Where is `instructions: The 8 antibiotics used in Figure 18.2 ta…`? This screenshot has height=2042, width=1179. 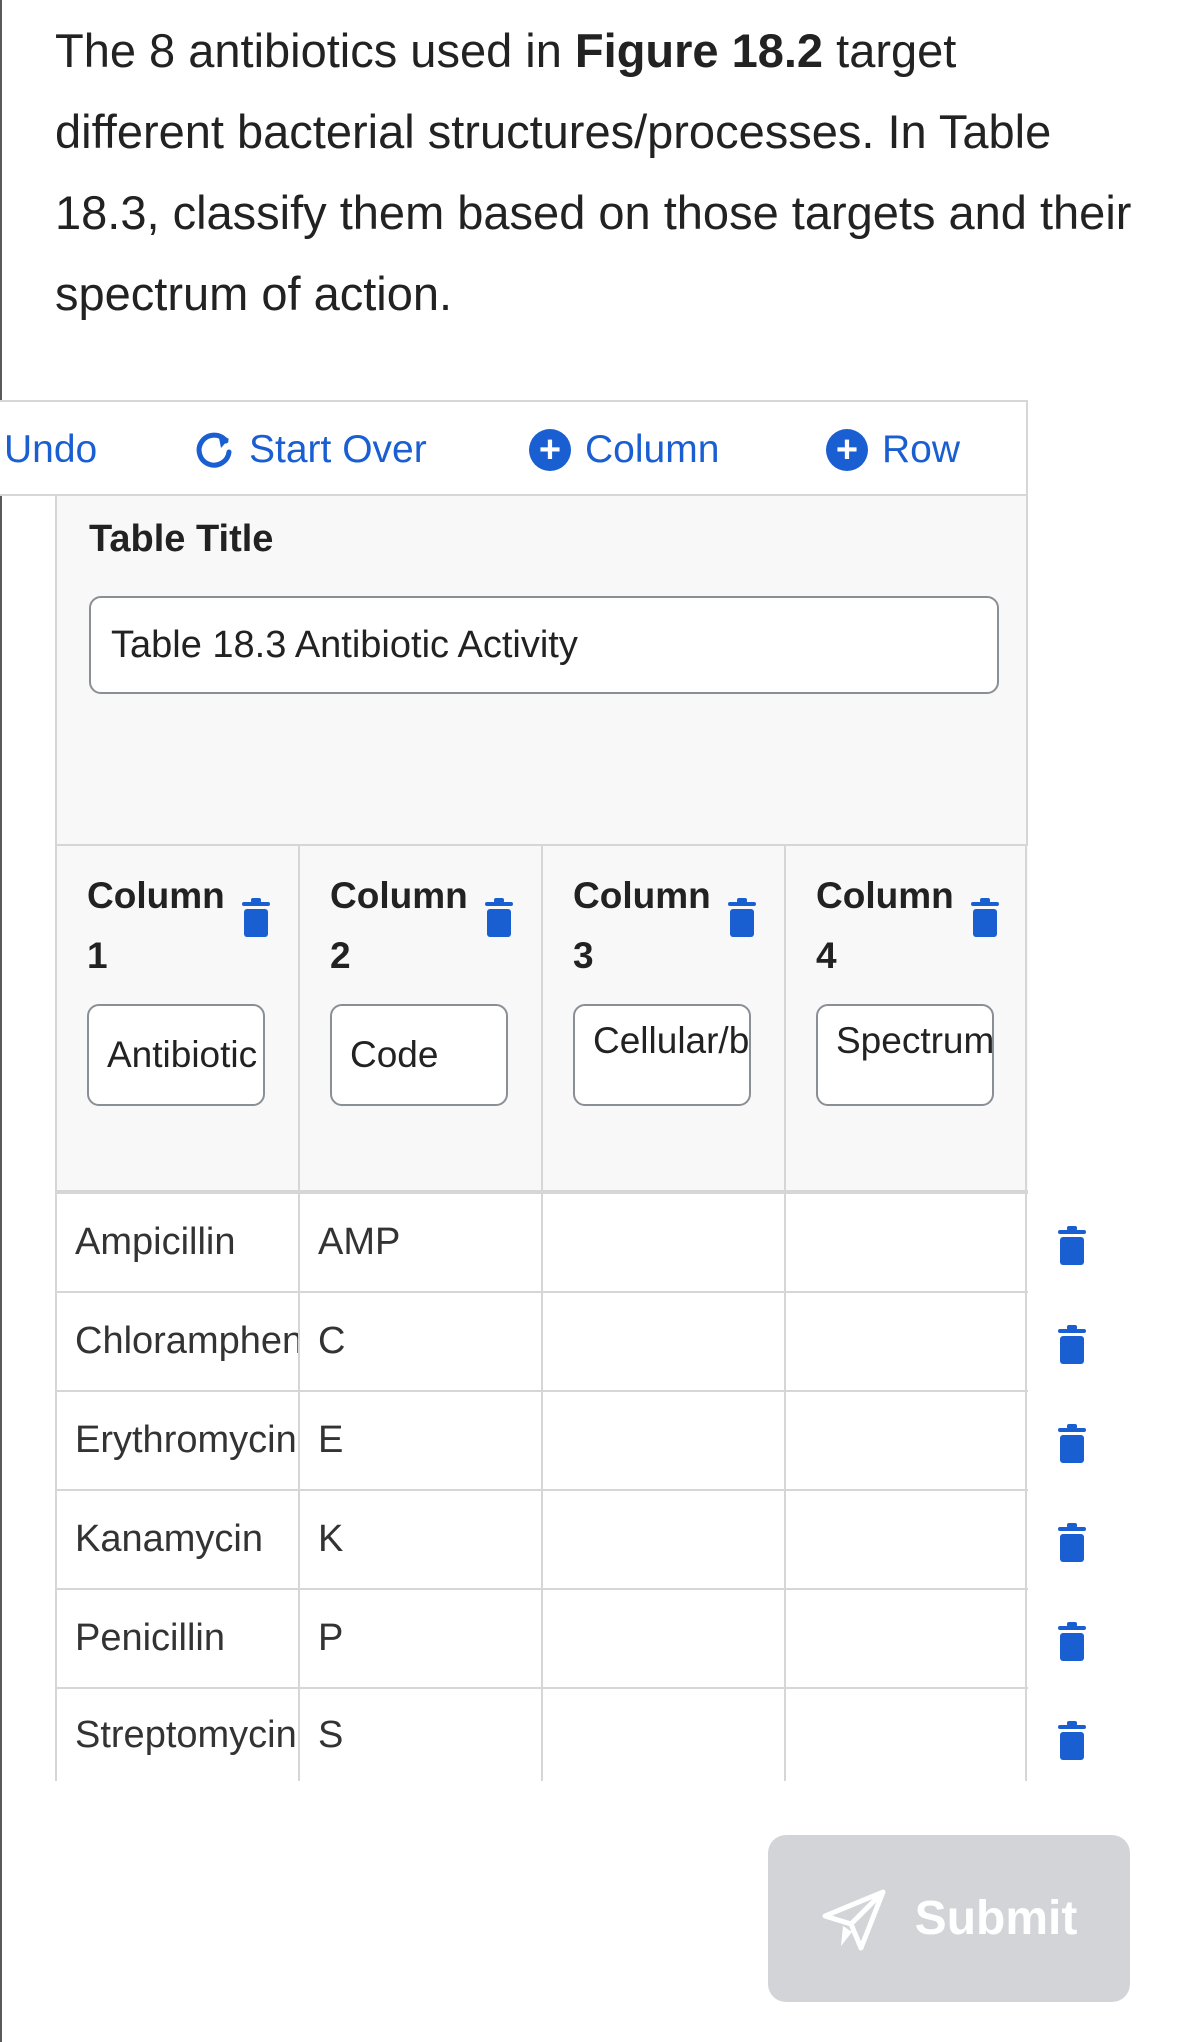 instructions: The 8 antibiotics used in Figure 18.2 ta… is located at coordinates (595, 172).